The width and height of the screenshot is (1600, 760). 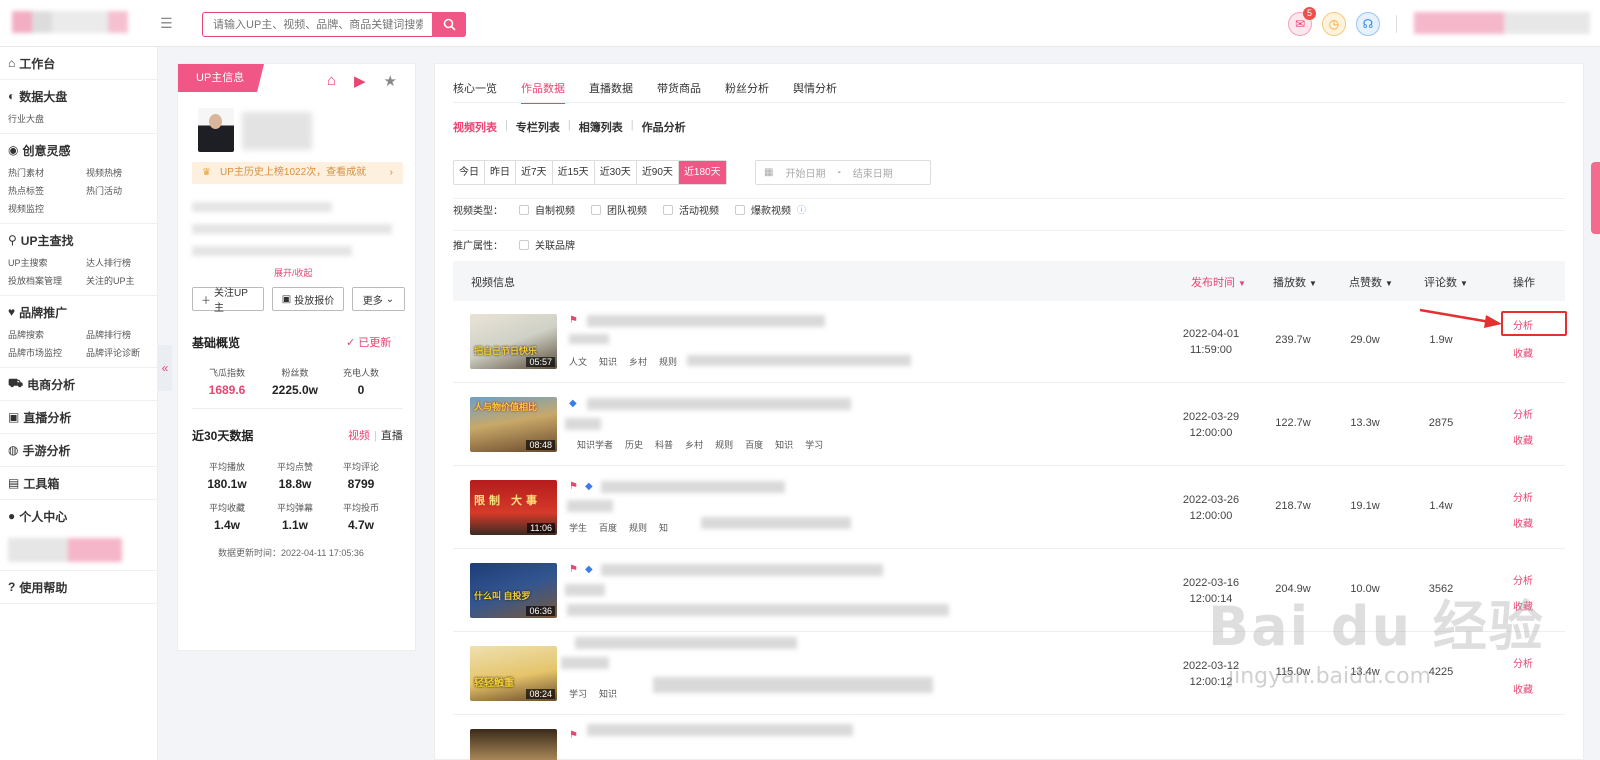 What do you see at coordinates (801, 209) in the screenshot?
I see `help-icon: ⓘ` at bounding box center [801, 209].